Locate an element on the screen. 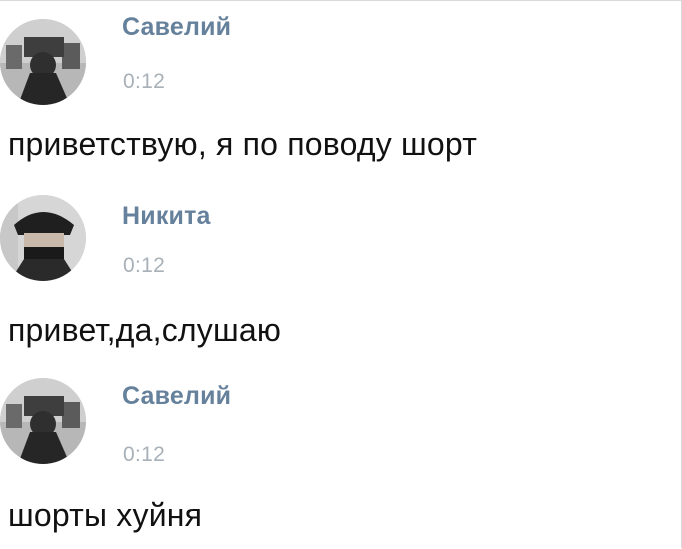 Image resolution: width=682 pixels, height=549 pixels. message-text: привет,да,слушаю is located at coordinates (145, 330).